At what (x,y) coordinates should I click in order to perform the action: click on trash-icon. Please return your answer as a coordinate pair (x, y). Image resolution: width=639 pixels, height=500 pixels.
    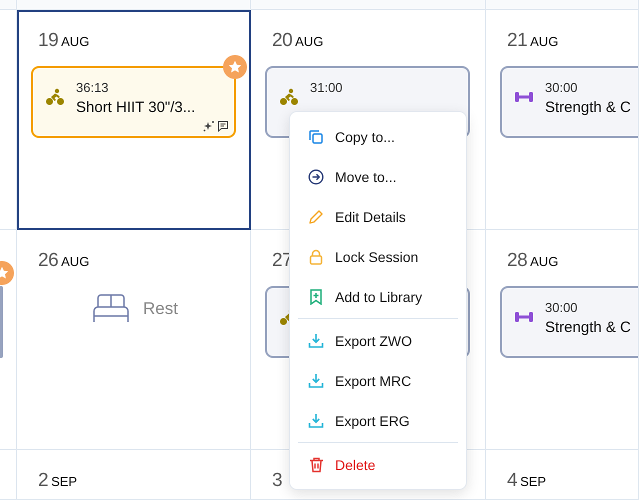
    Looking at the image, I should click on (316, 465).